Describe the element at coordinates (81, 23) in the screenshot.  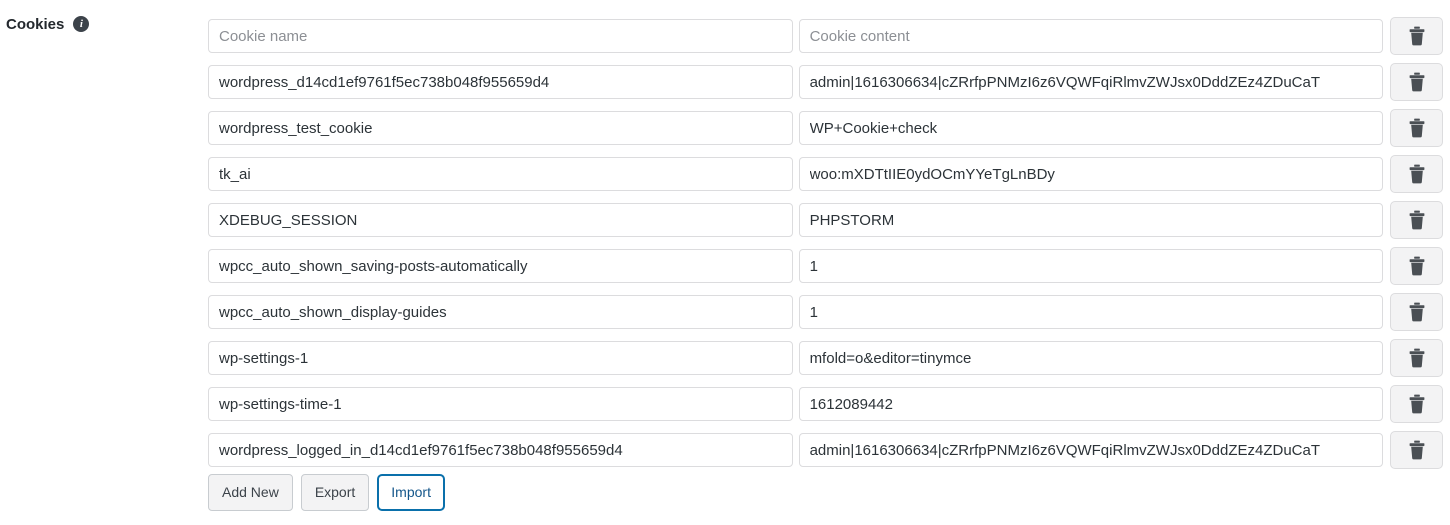
I see `info-icon: i` at that location.